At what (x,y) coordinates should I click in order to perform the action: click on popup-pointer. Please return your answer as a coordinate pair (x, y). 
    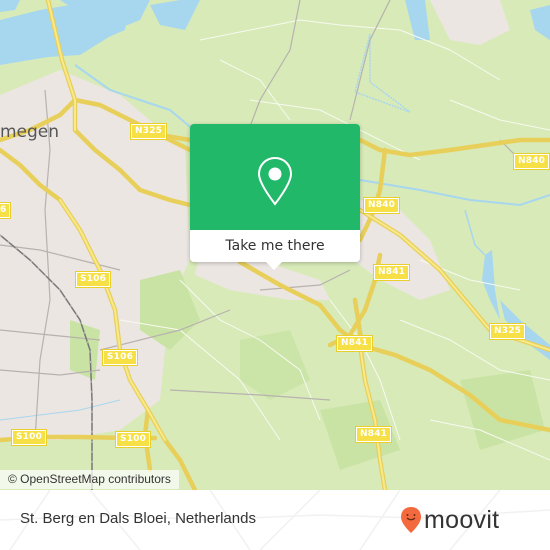
    Looking at the image, I should click on (274, 266).